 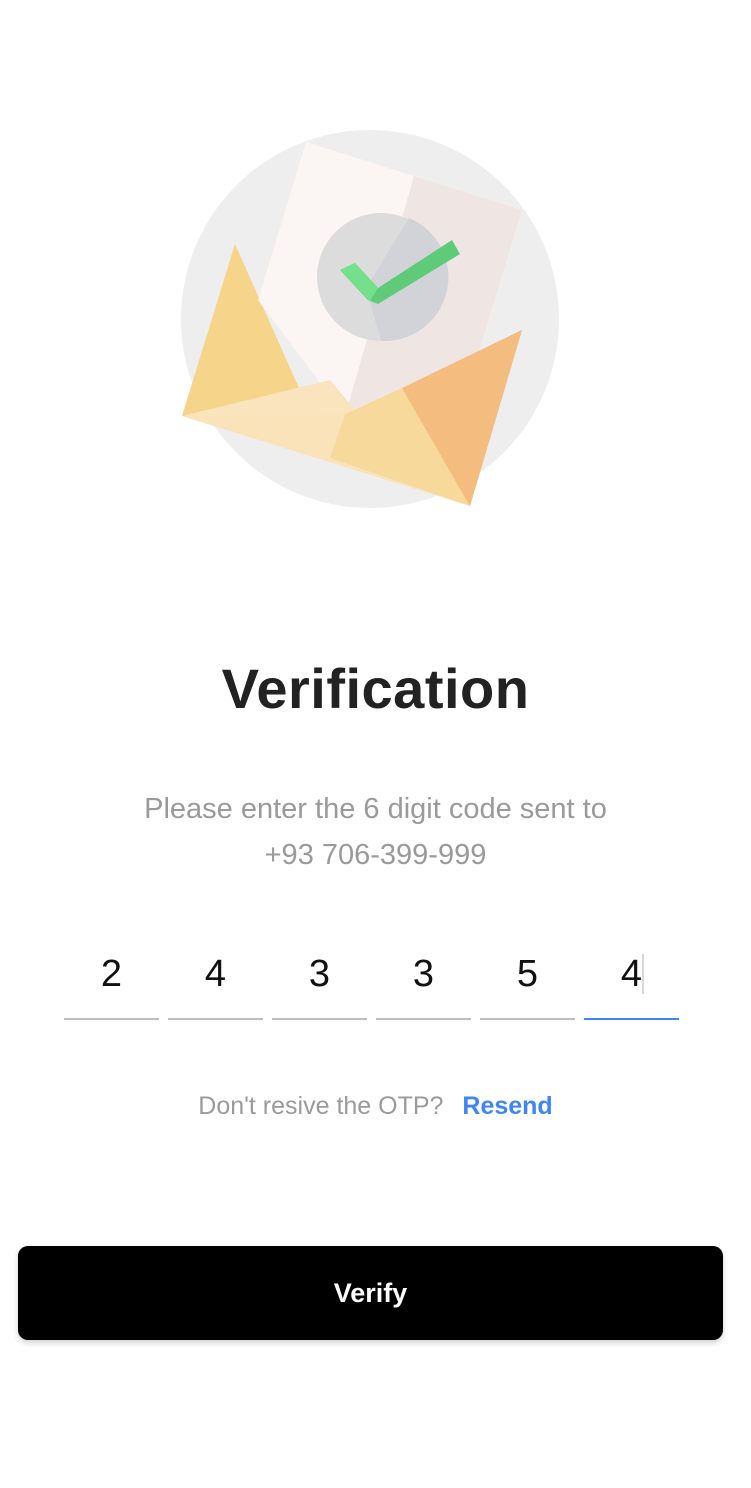 What do you see at coordinates (631, 974) in the screenshot?
I see `otp-digit-6-value: 4` at bounding box center [631, 974].